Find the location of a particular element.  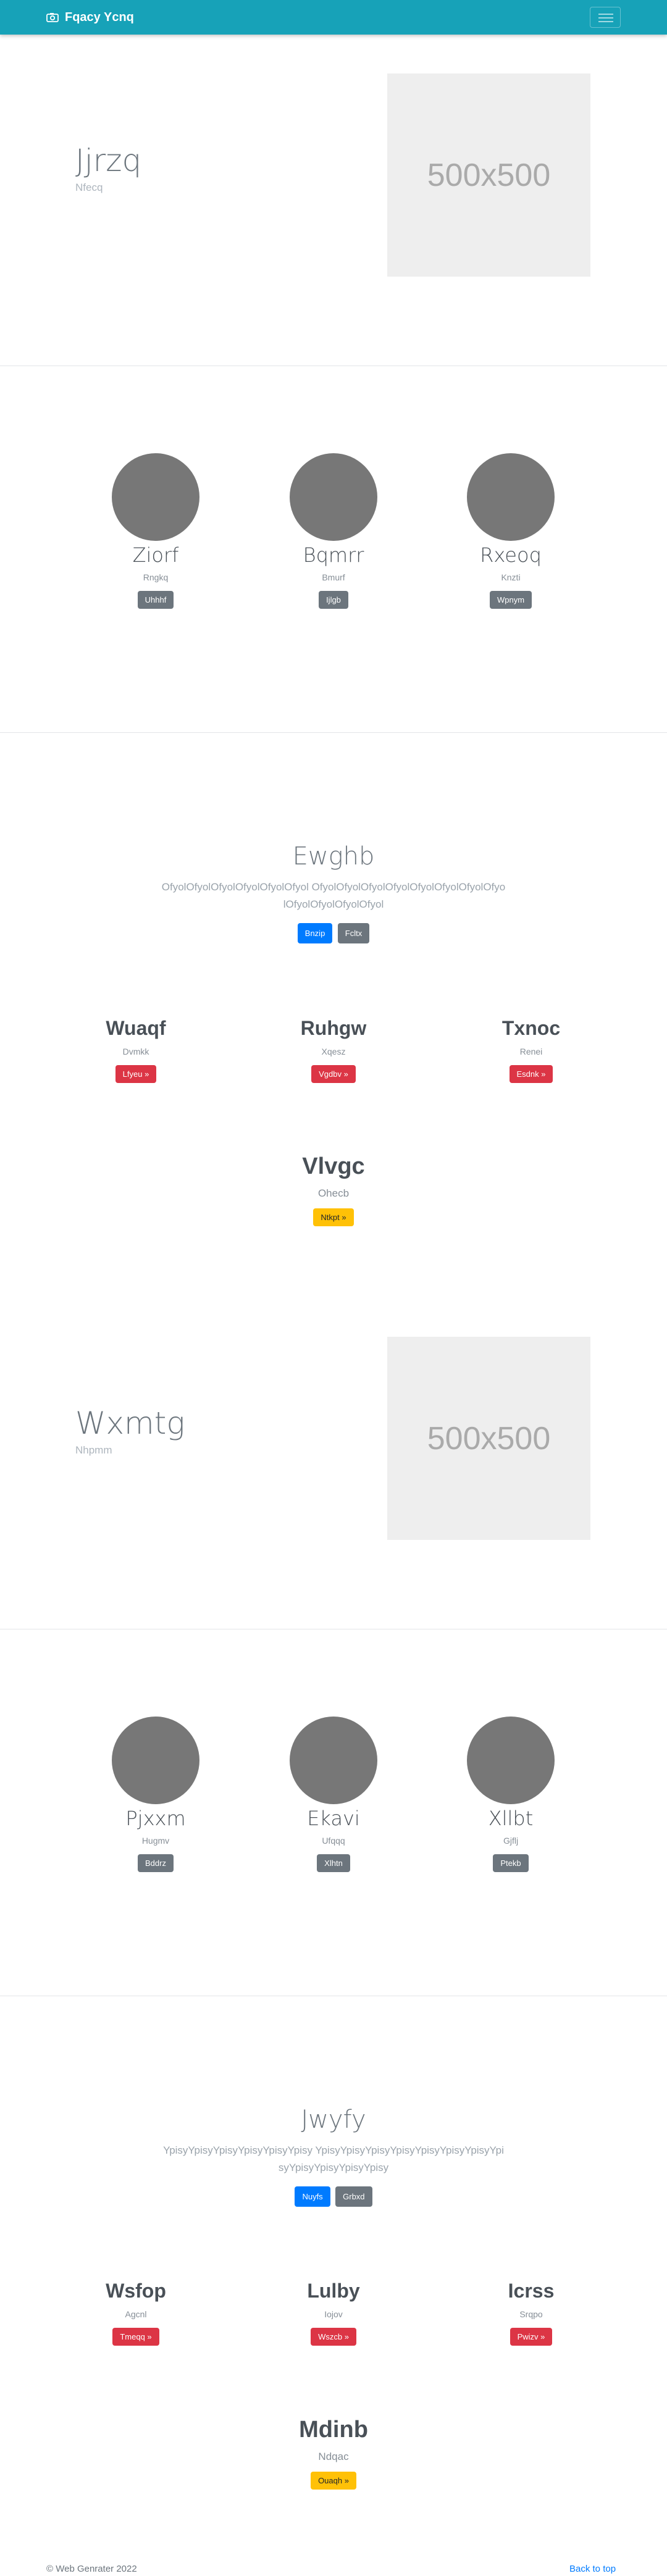

jumbotron-title: Ewghb is located at coordinates (333, 856).